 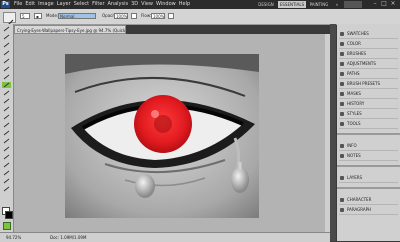 I want to click on panel-tab-character: CHARACTER, so click(x=368, y=200).